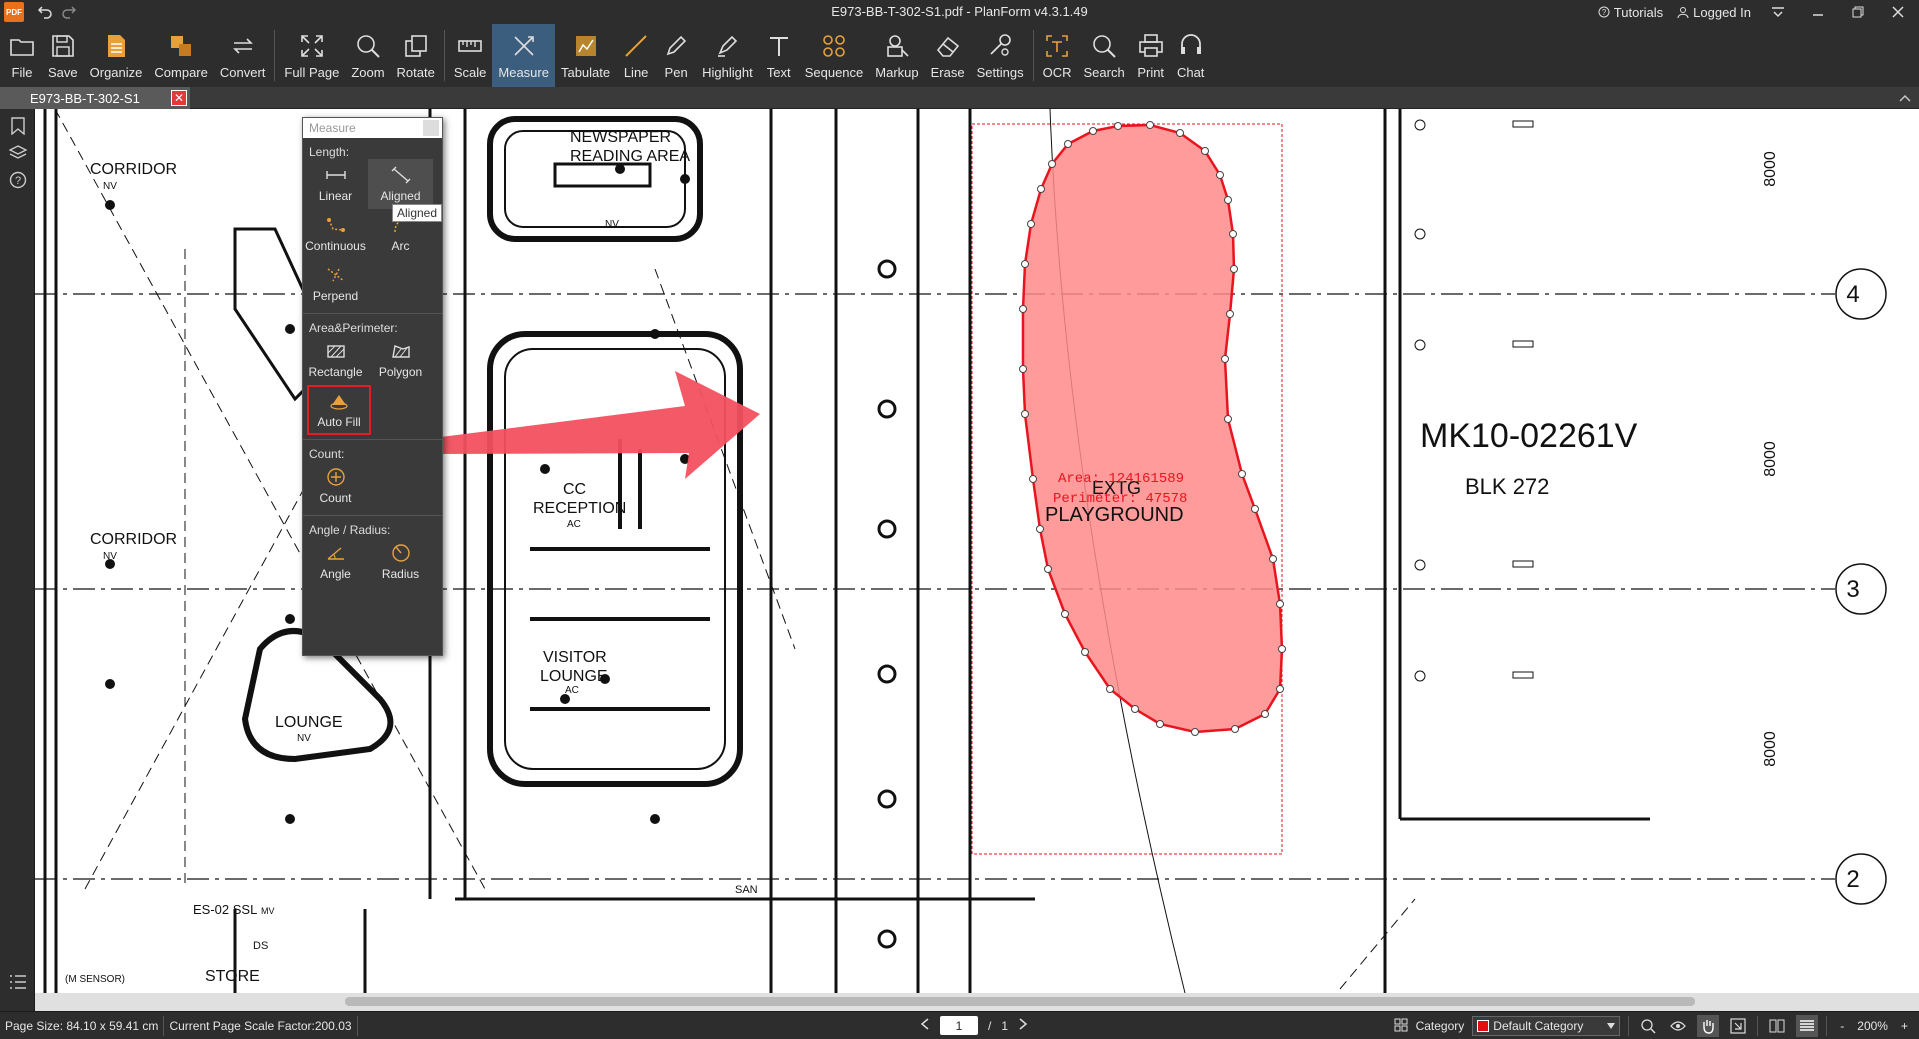  Describe the element at coordinates (311, 55) in the screenshot. I see `full-page-button: Full Page` at that location.